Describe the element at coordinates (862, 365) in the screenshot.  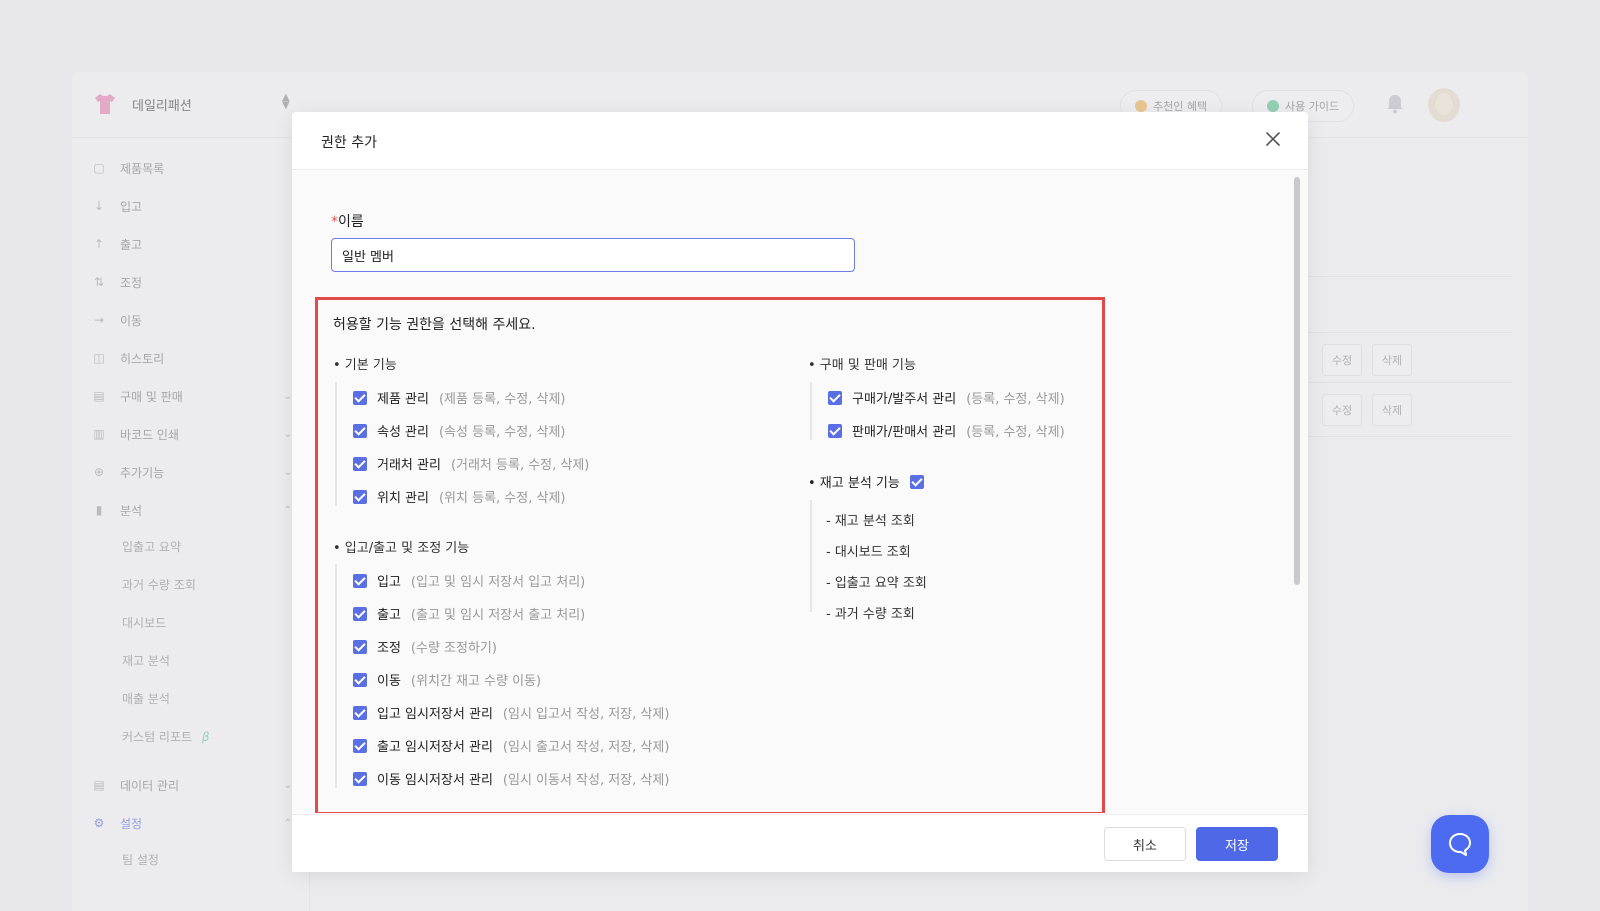
I see `purchase-group-title: • 구매 및 판매 기능` at that location.